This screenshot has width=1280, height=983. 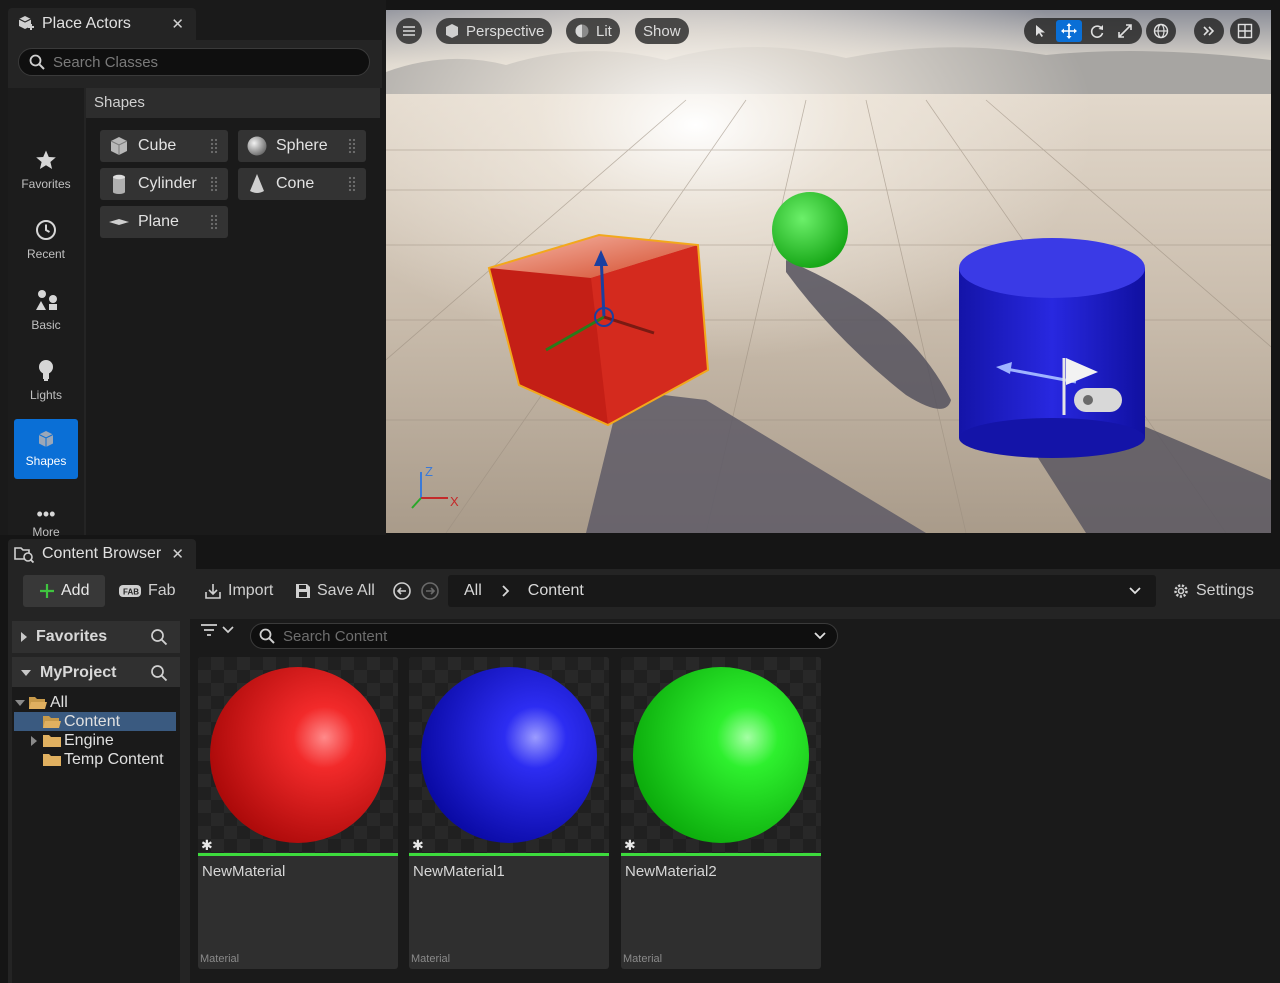 I want to click on move-tool-button, so click(x=1069, y=31).